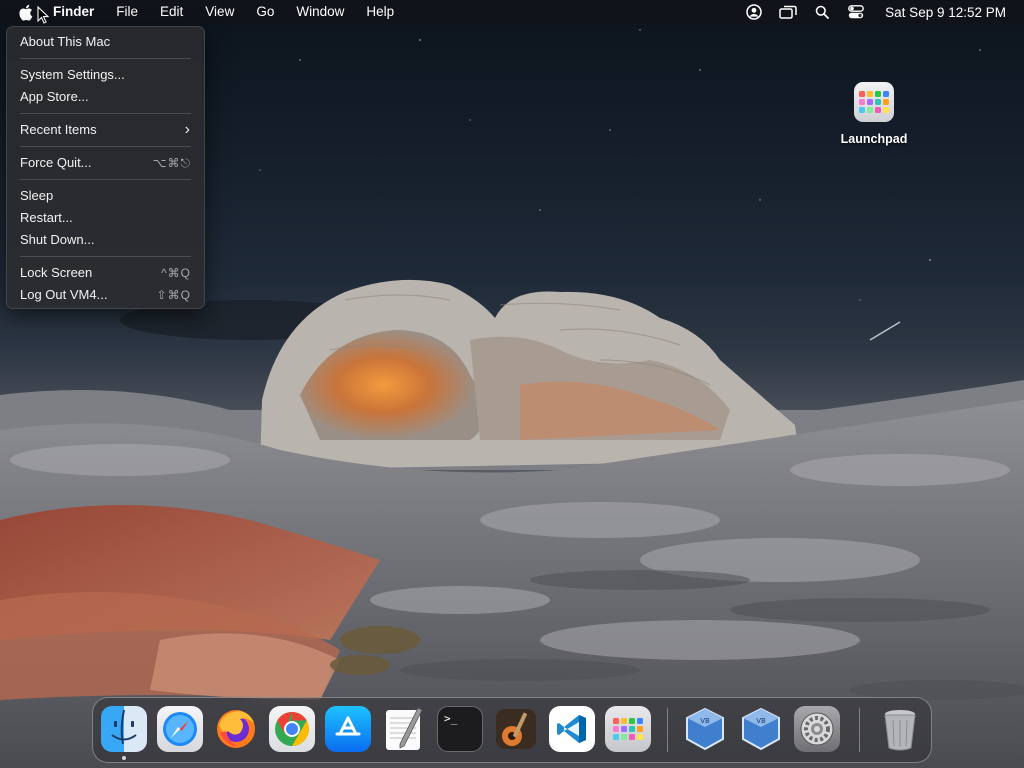  What do you see at coordinates (105, 163) in the screenshot?
I see `menu-item-force-quit: Force Quit... ⌥⌘⎋` at bounding box center [105, 163].